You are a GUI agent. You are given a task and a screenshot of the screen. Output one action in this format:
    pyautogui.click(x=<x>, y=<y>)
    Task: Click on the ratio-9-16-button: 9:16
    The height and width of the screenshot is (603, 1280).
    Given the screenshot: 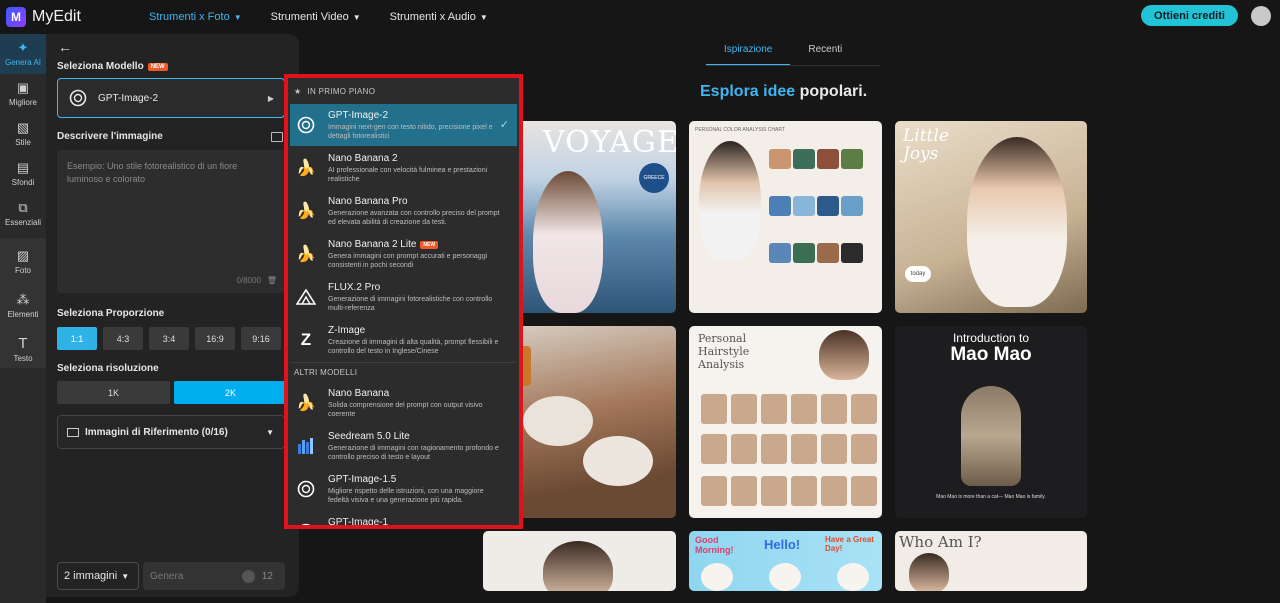 What is the action you would take?
    pyautogui.click(x=261, y=338)
    